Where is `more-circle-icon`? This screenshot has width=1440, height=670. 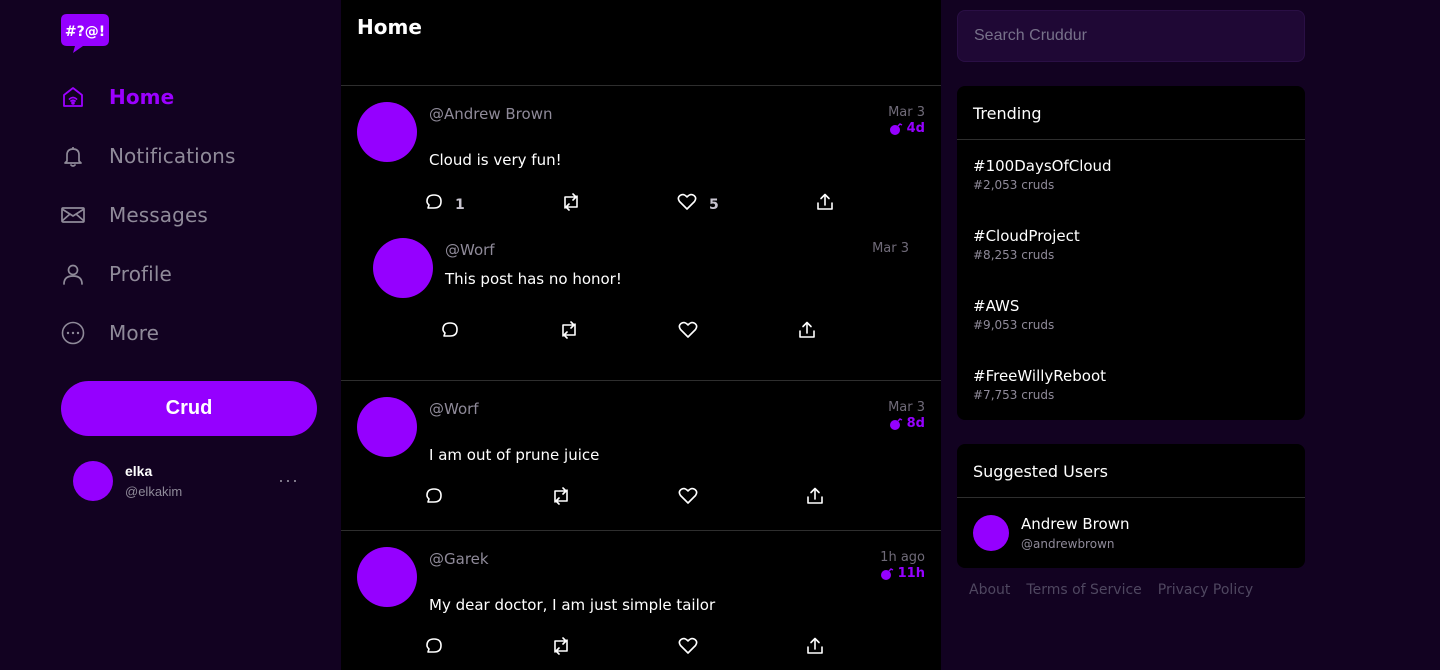 more-circle-icon is located at coordinates (73, 333).